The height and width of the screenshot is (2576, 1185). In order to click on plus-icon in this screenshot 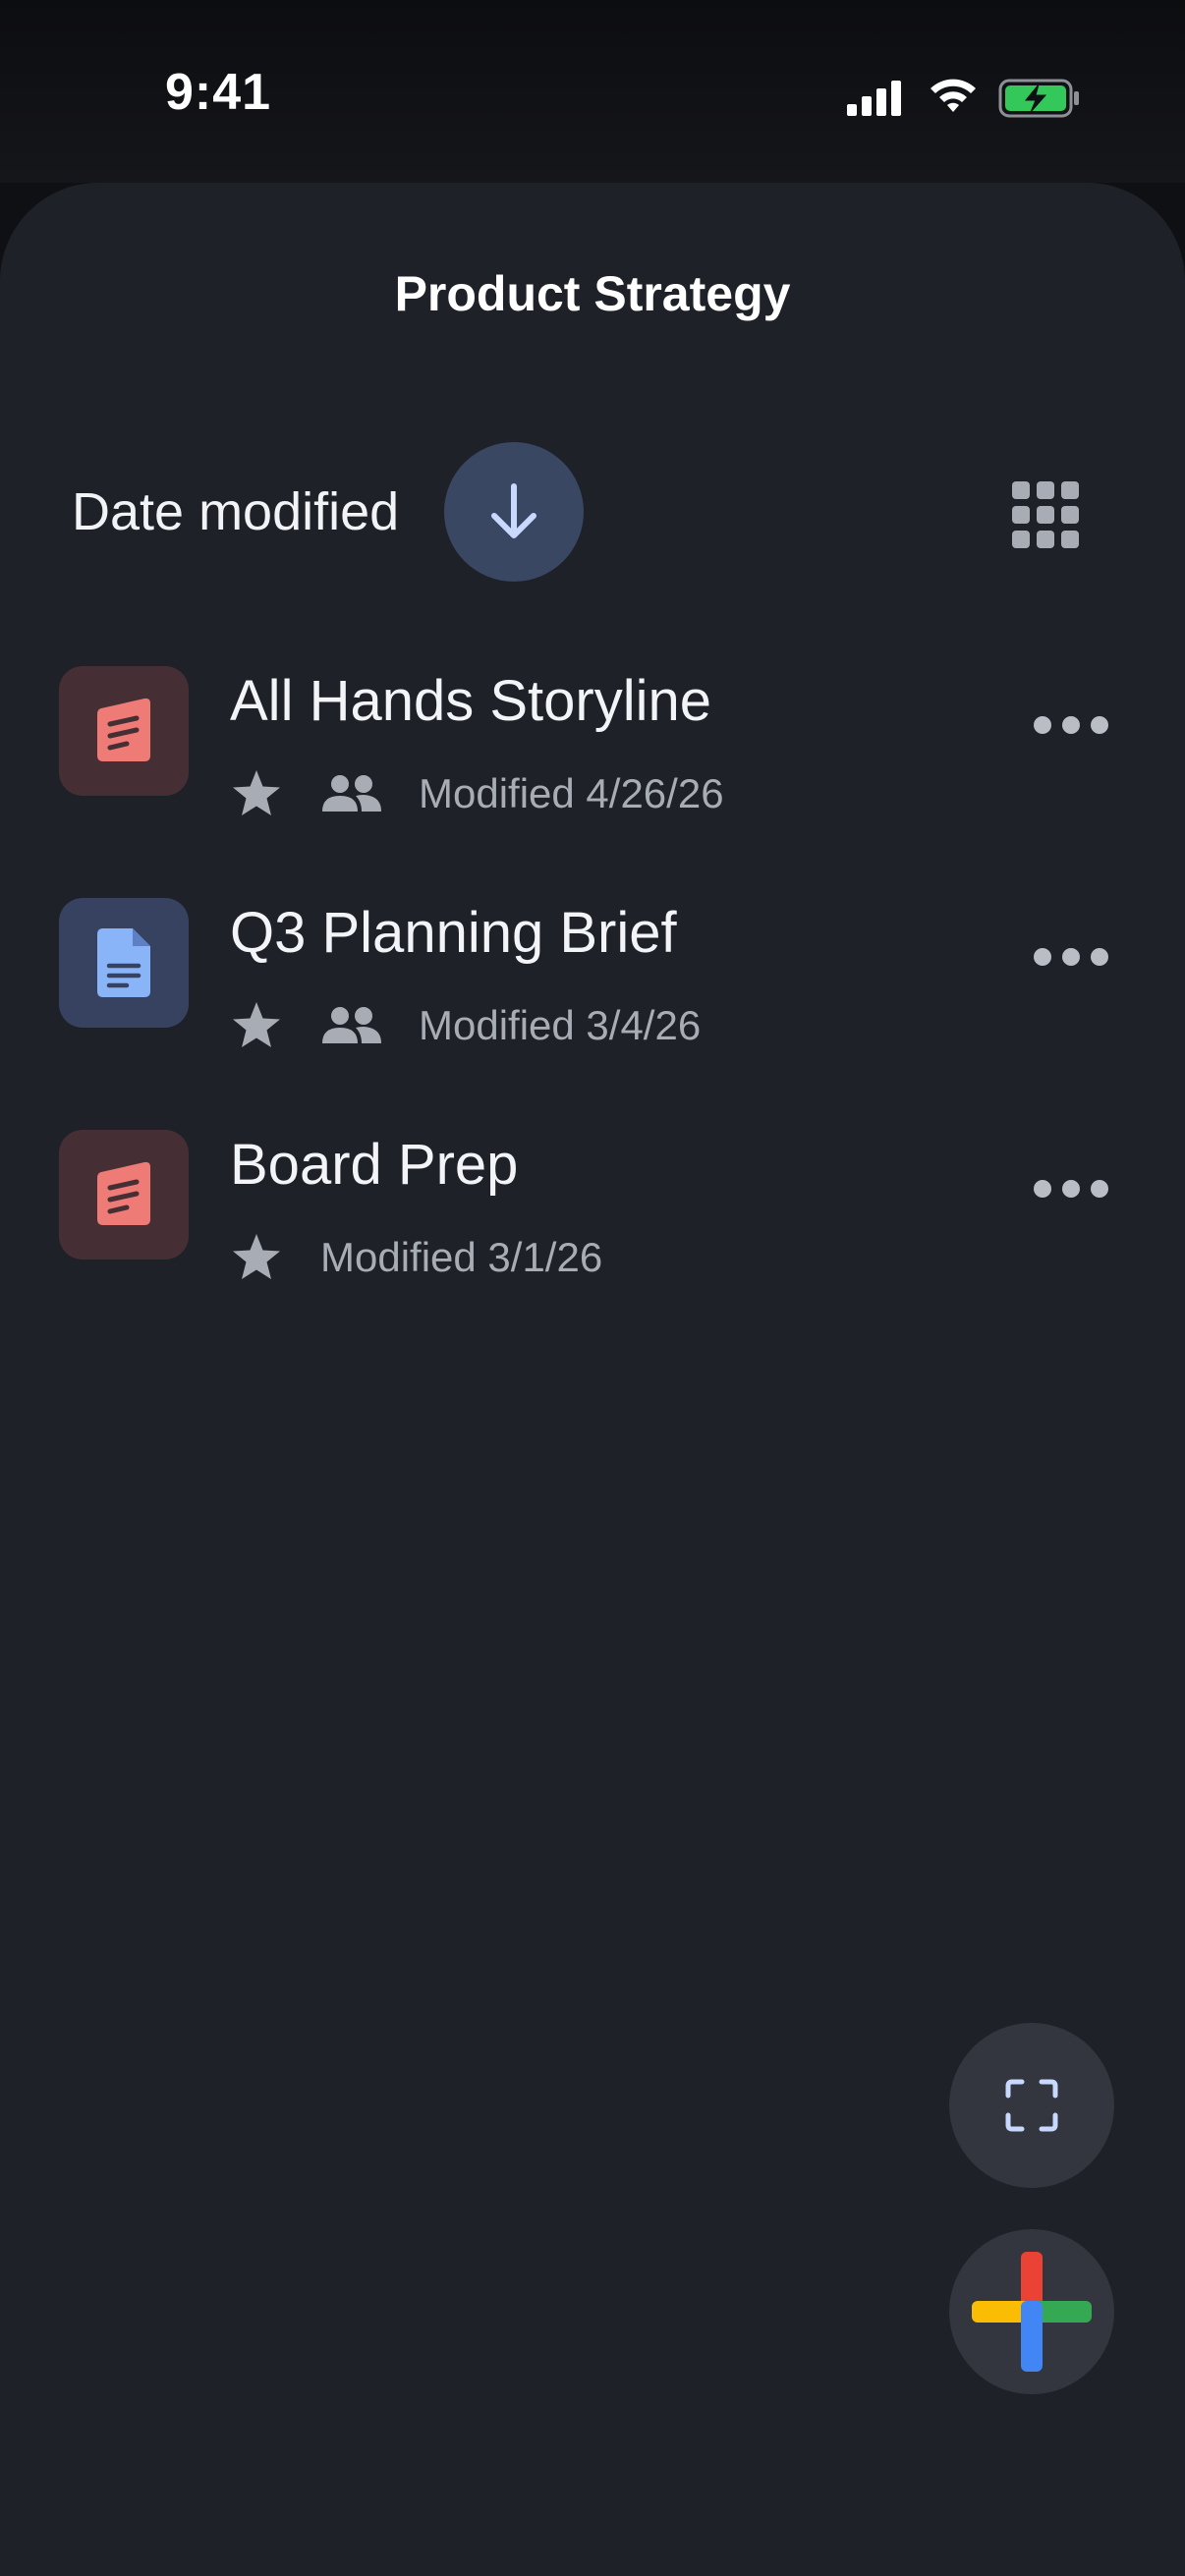, I will do `click(1032, 2312)`.